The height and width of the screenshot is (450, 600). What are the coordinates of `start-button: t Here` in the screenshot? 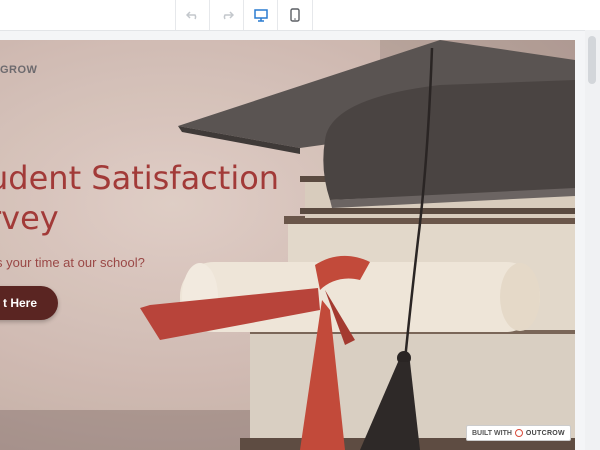 It's located at (29, 303).